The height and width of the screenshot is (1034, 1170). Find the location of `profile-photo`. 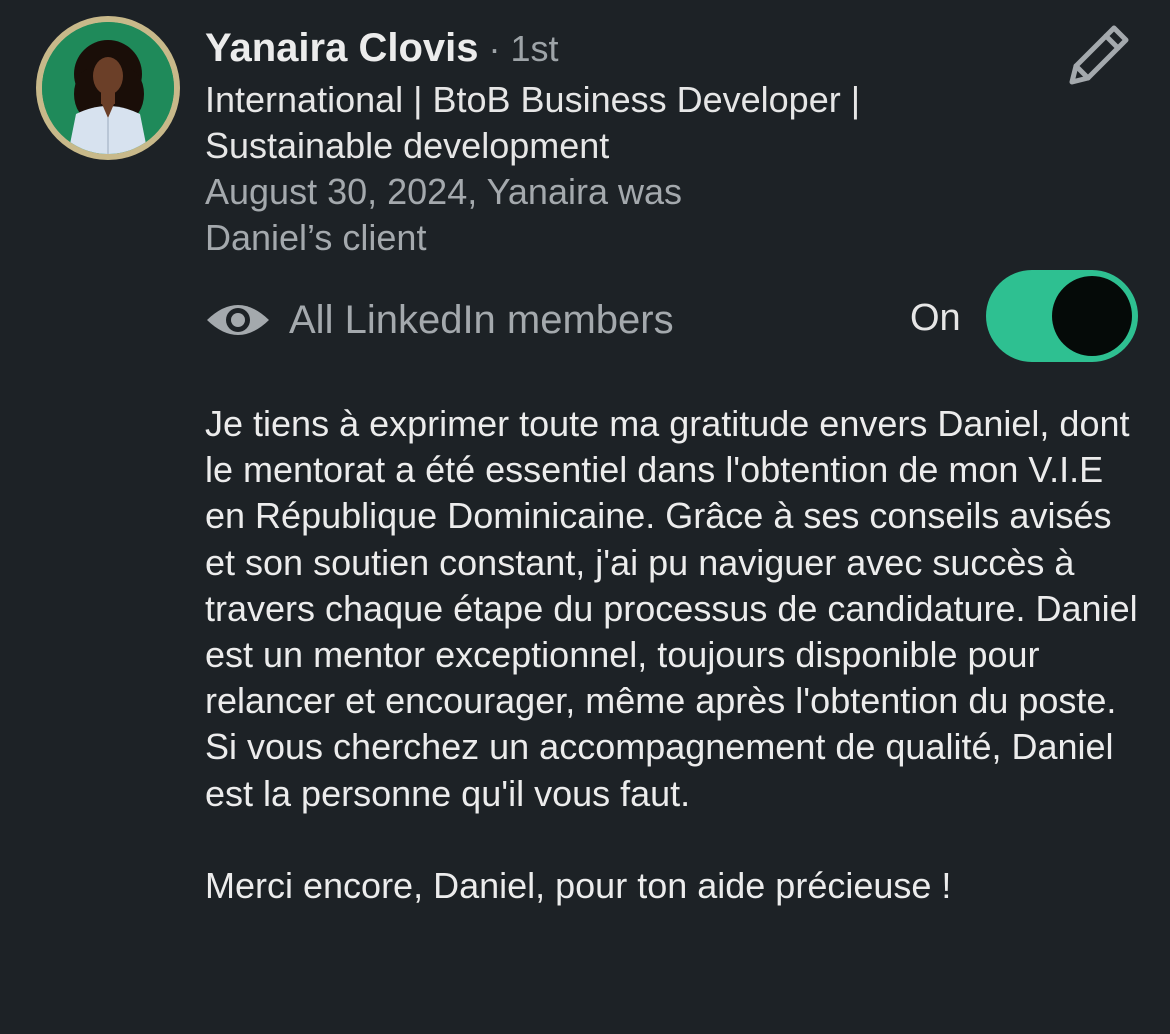

profile-photo is located at coordinates (108, 88).